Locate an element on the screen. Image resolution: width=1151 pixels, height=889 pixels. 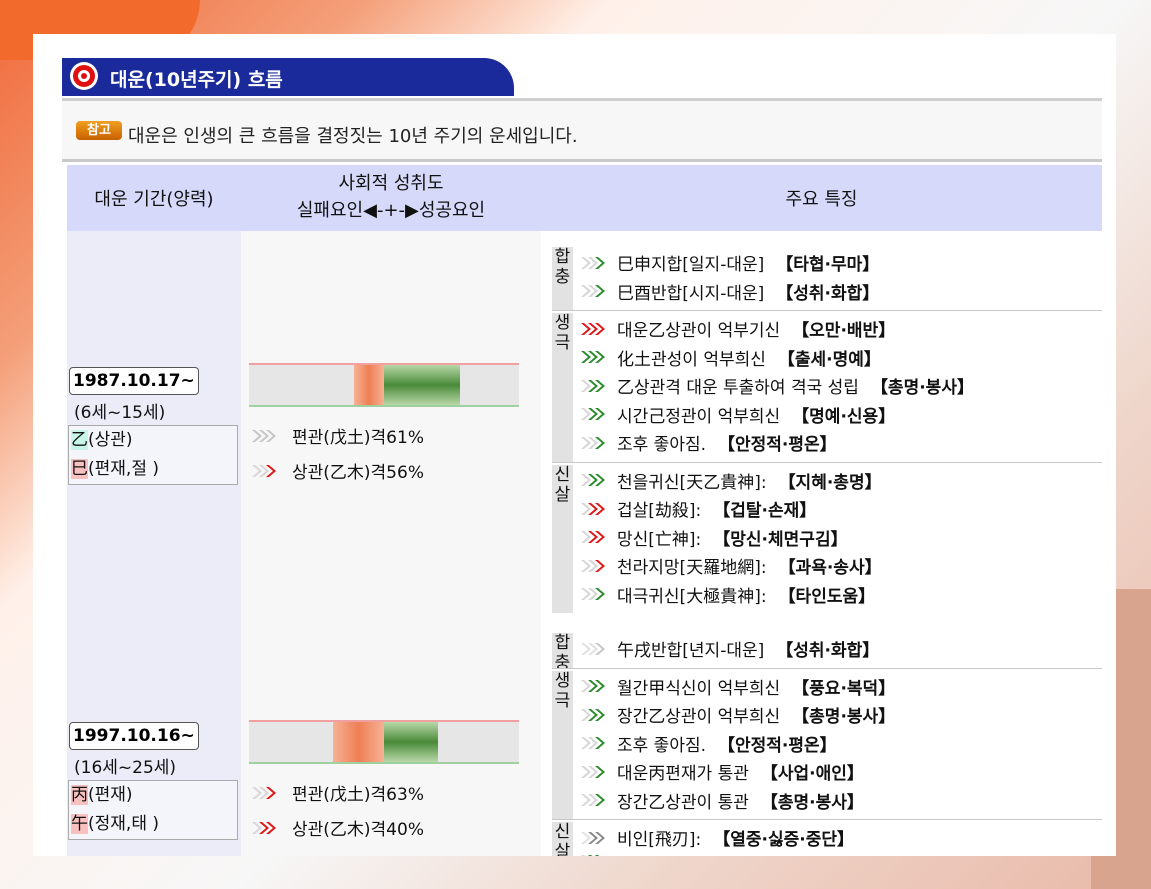
feature-text: 망신[亡神]: is located at coordinates (659, 539).